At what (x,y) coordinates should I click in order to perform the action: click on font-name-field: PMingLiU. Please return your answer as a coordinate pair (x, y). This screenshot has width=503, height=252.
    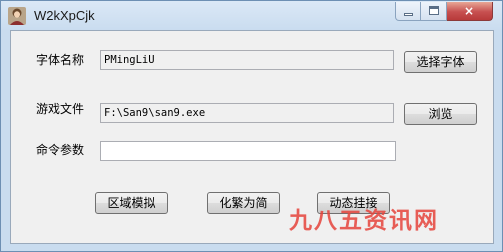
    Looking at the image, I should click on (247, 60).